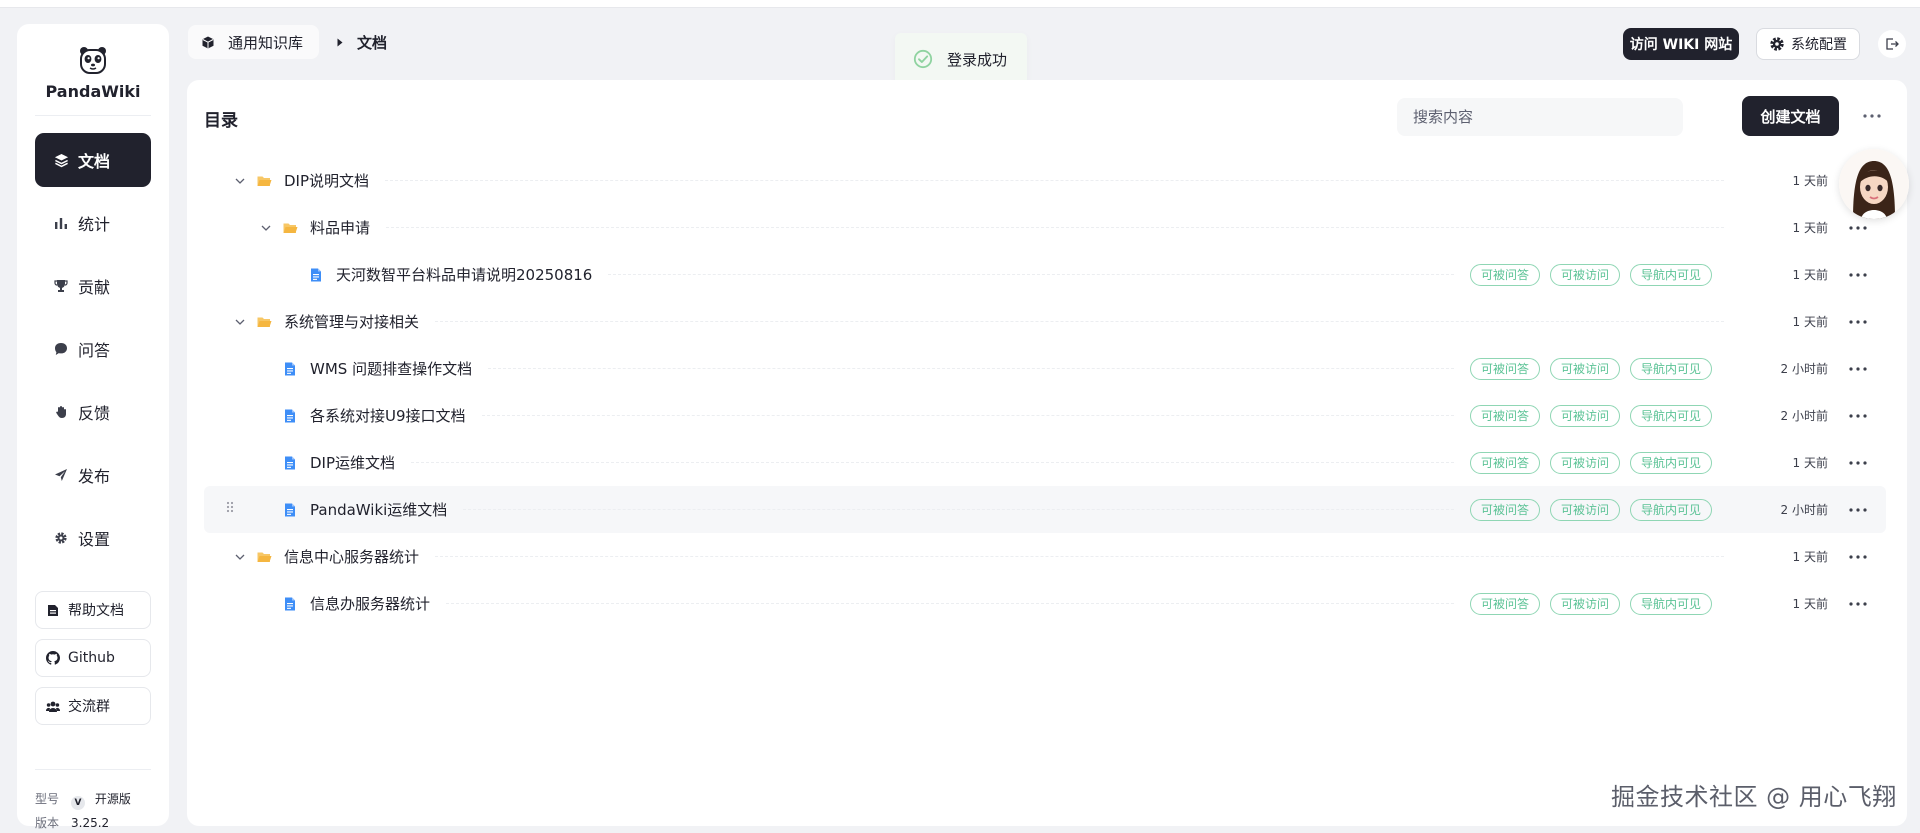 Image resolution: width=1920 pixels, height=833 pixels. What do you see at coordinates (1540, 117) in the screenshot?
I see `search-input` at bounding box center [1540, 117].